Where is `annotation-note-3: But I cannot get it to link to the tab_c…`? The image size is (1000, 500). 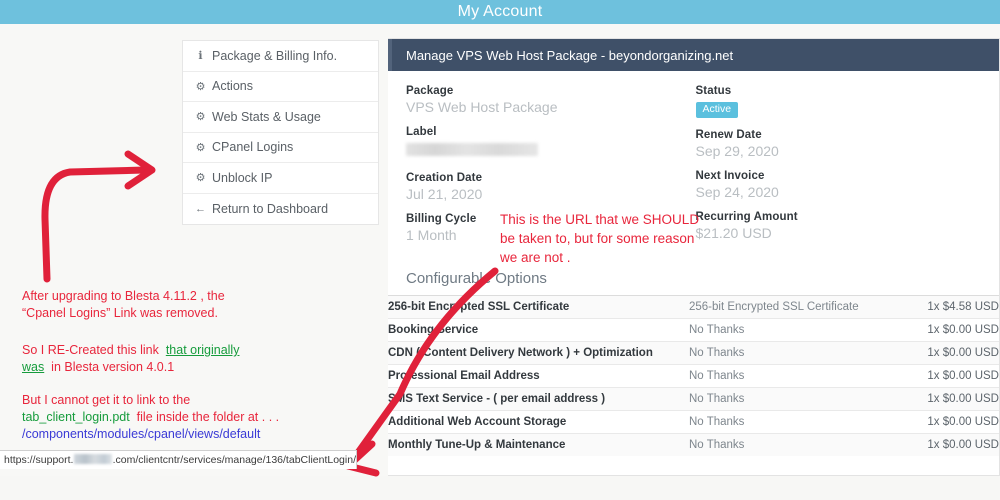 annotation-note-3: But I cannot get it to link to the tab_c… is located at coordinates (150, 417).